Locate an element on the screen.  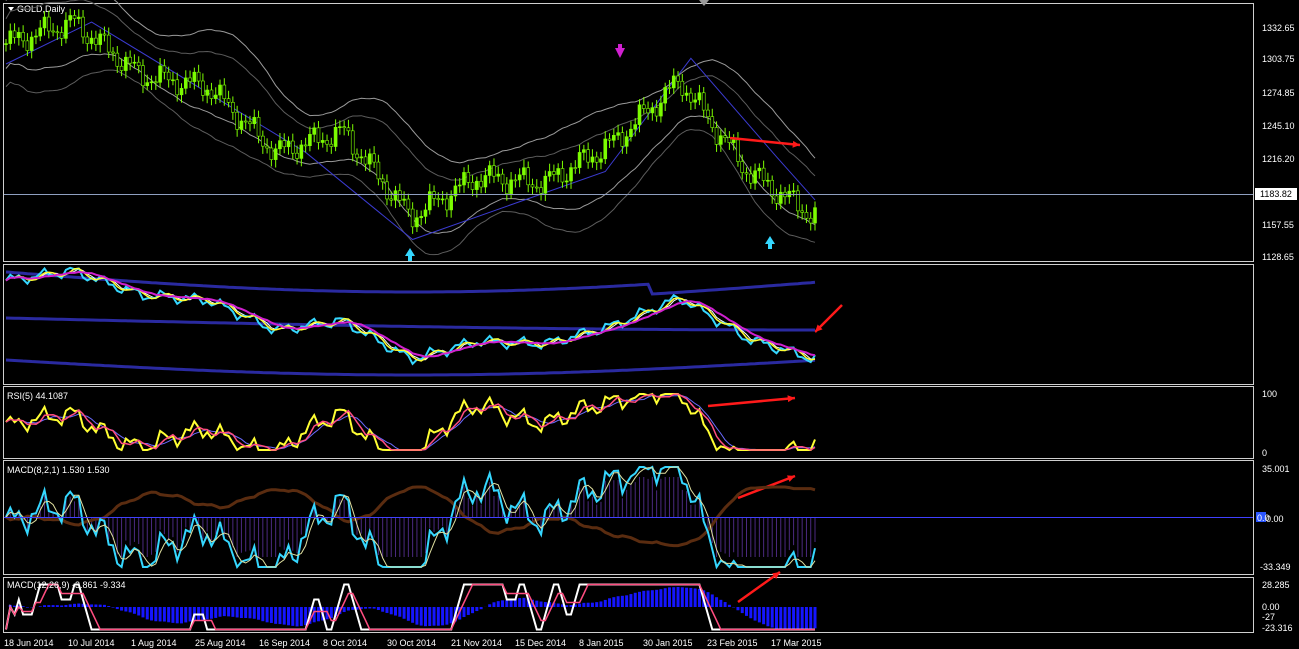
time-tick: 10 Jul 2014 is located at coordinates (91, 643).